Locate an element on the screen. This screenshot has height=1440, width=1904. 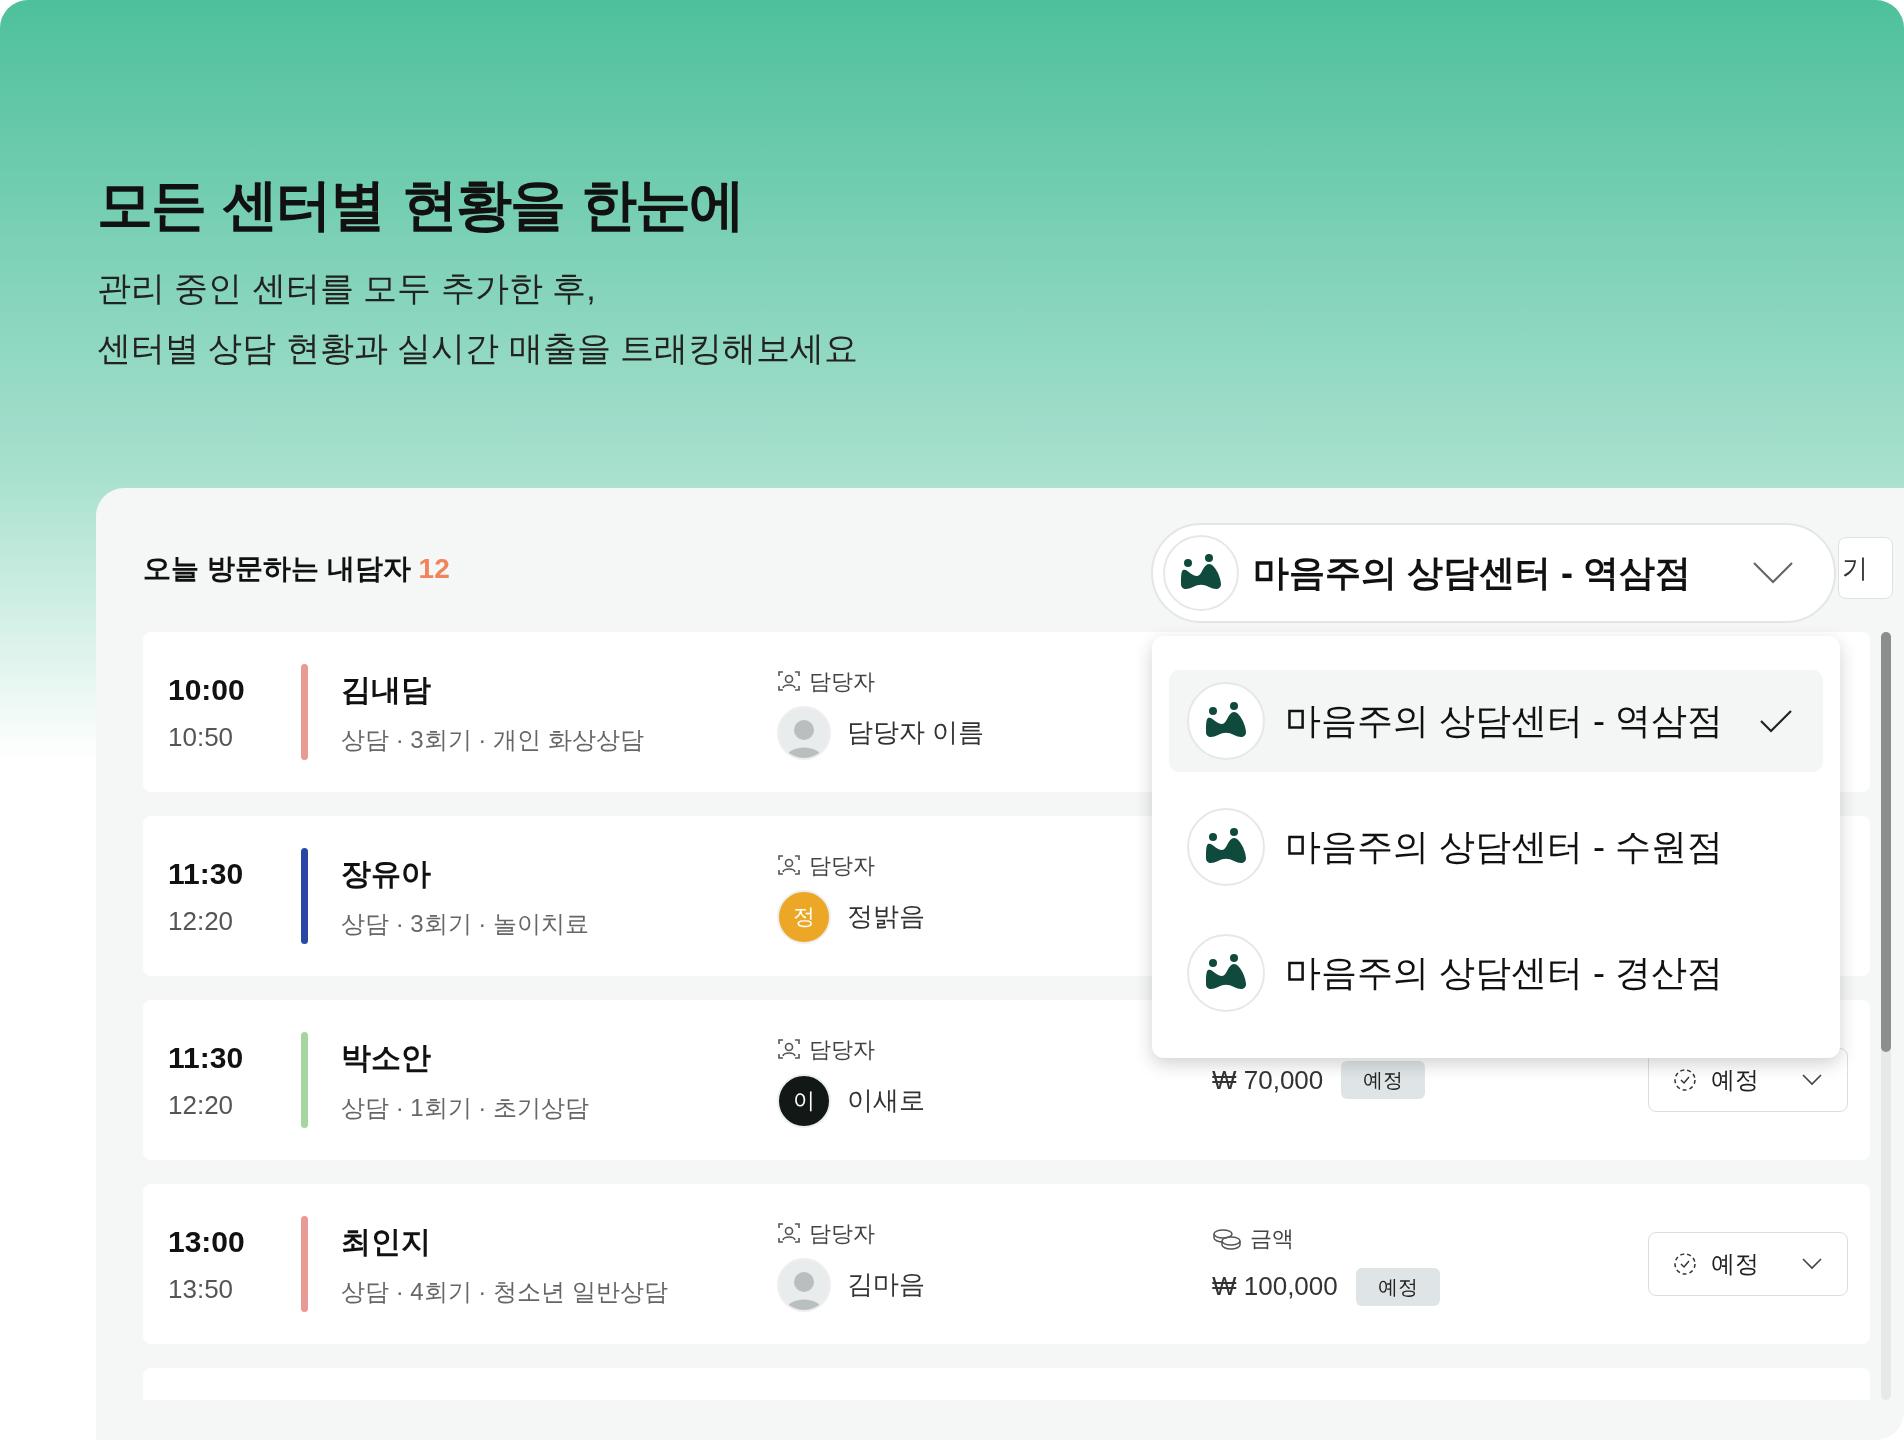
center-select: 마음주의 상담센터 - 역삼점 is located at coordinates (1493, 573).